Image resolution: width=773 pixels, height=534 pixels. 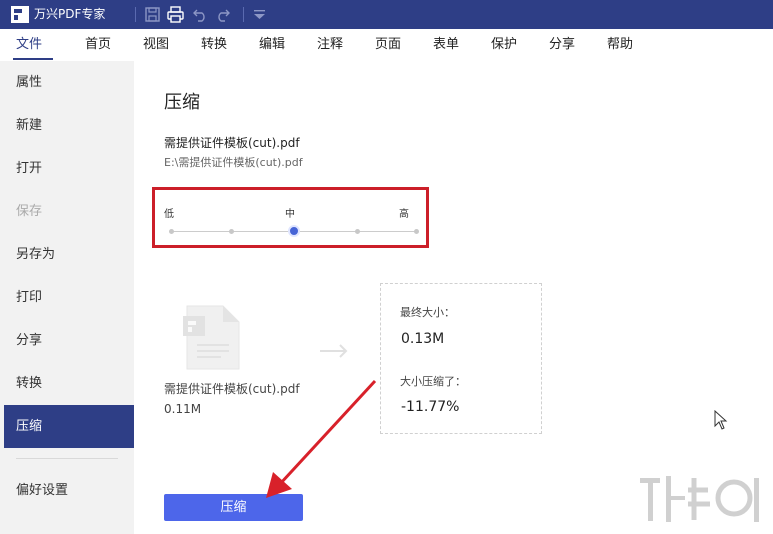 I want to click on sidebar-item-print: 打印, so click(x=67, y=297).